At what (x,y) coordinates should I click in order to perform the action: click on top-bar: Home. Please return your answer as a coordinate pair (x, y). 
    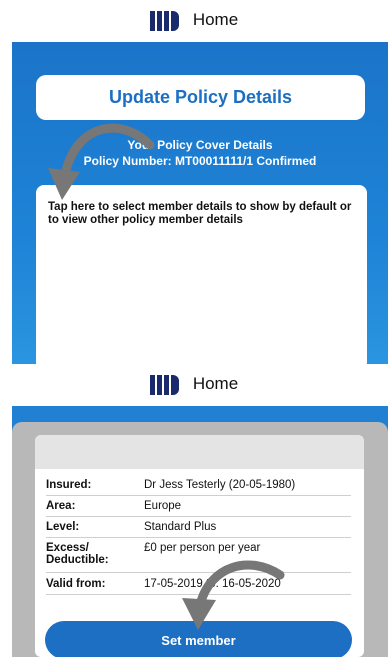
    Looking at the image, I should click on (194, 20).